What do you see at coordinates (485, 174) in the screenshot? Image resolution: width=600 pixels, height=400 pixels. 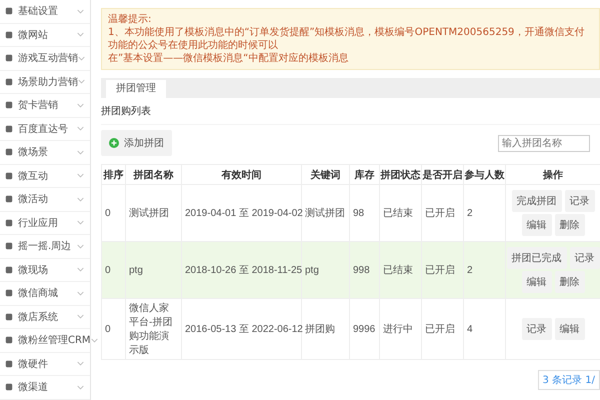 I see `column-header: 参与人数` at bounding box center [485, 174].